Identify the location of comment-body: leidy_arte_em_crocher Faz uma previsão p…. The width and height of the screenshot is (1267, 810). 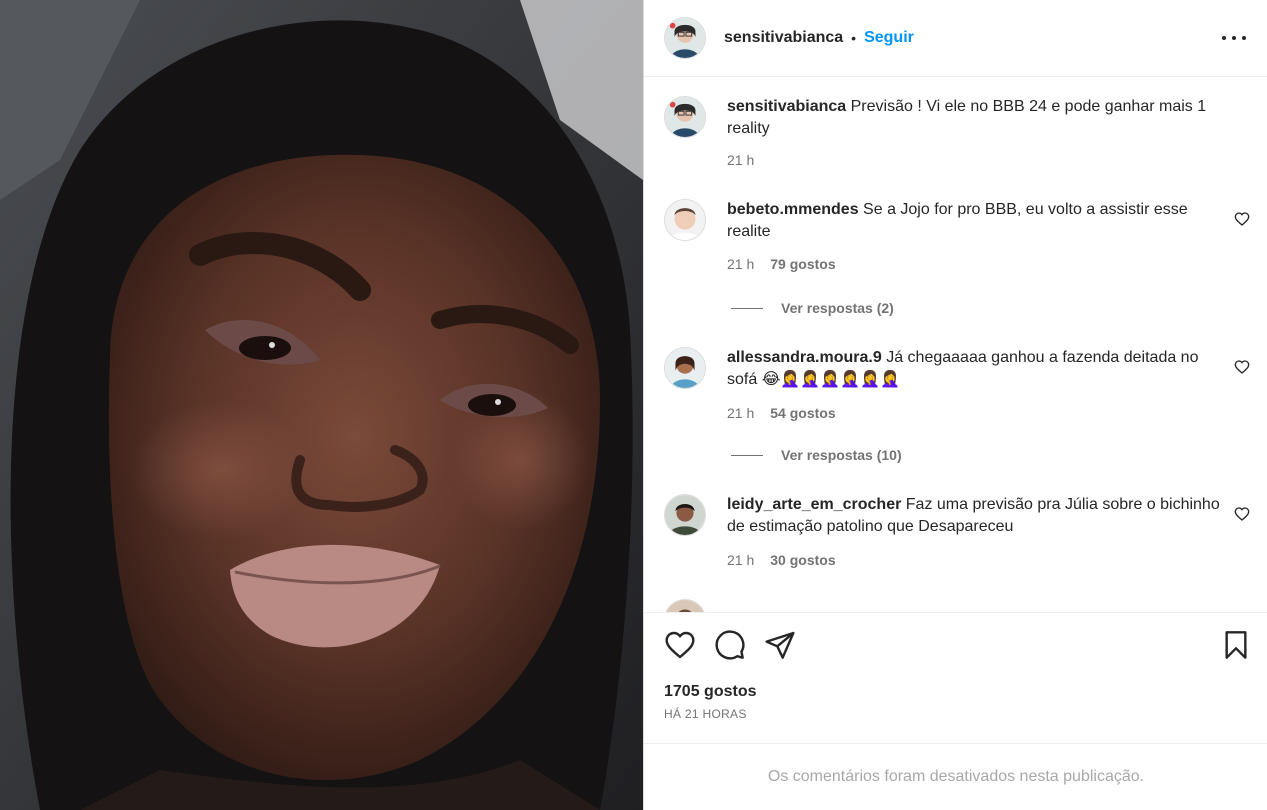
(977, 516).